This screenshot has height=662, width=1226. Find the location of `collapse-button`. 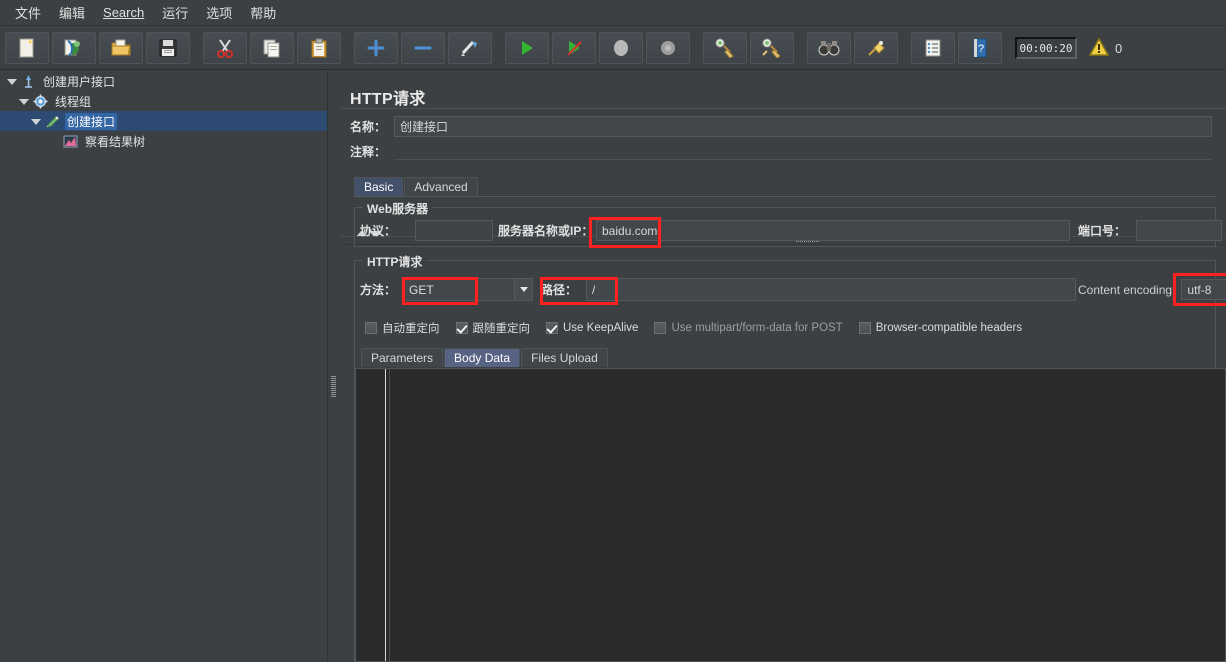

collapse-button is located at coordinates (423, 48).